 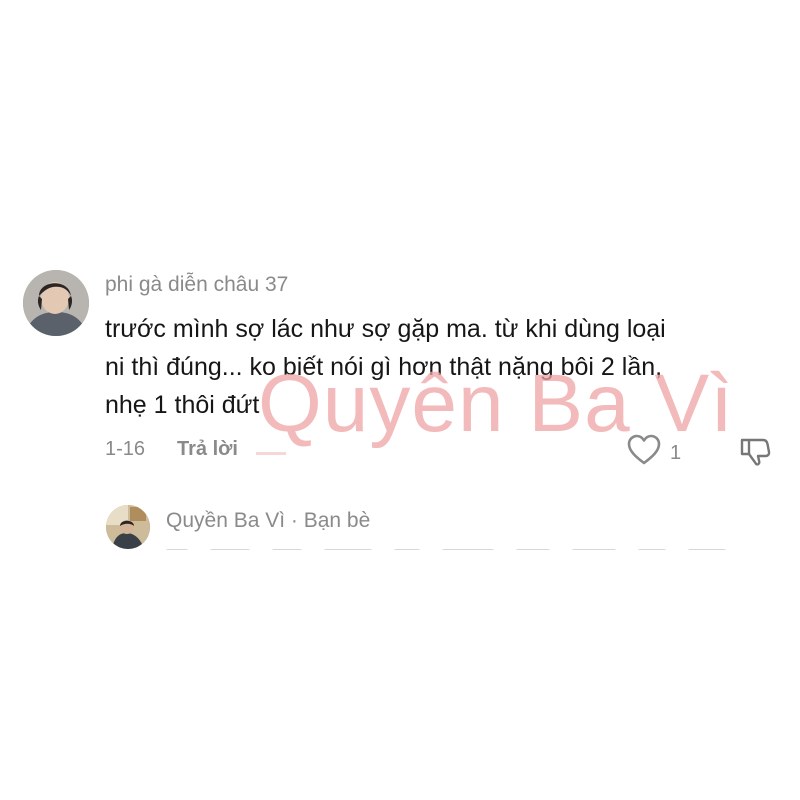 I want to click on reply-avatar, so click(x=128, y=527).